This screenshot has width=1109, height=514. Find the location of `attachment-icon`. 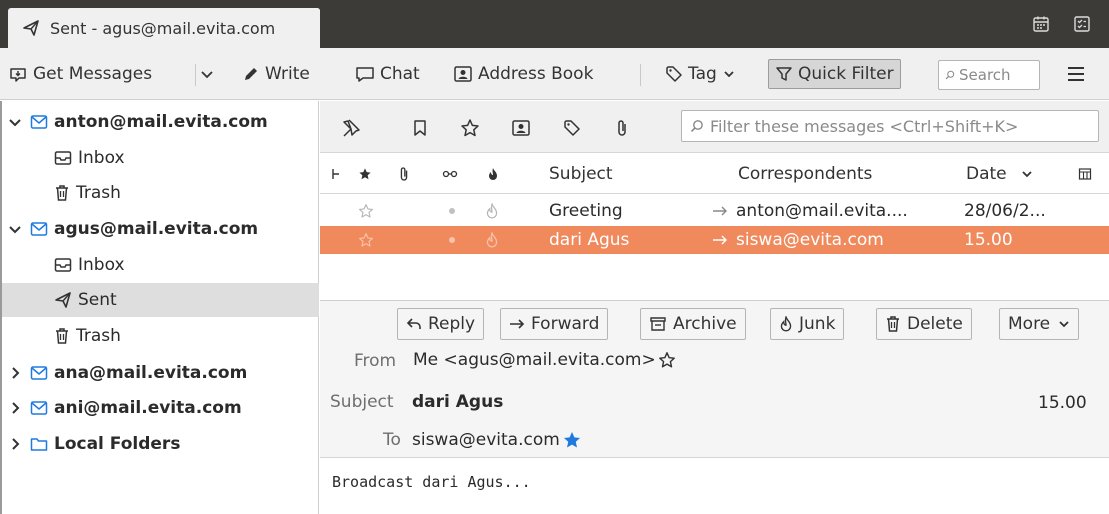

attachment-icon is located at coordinates (404, 174).